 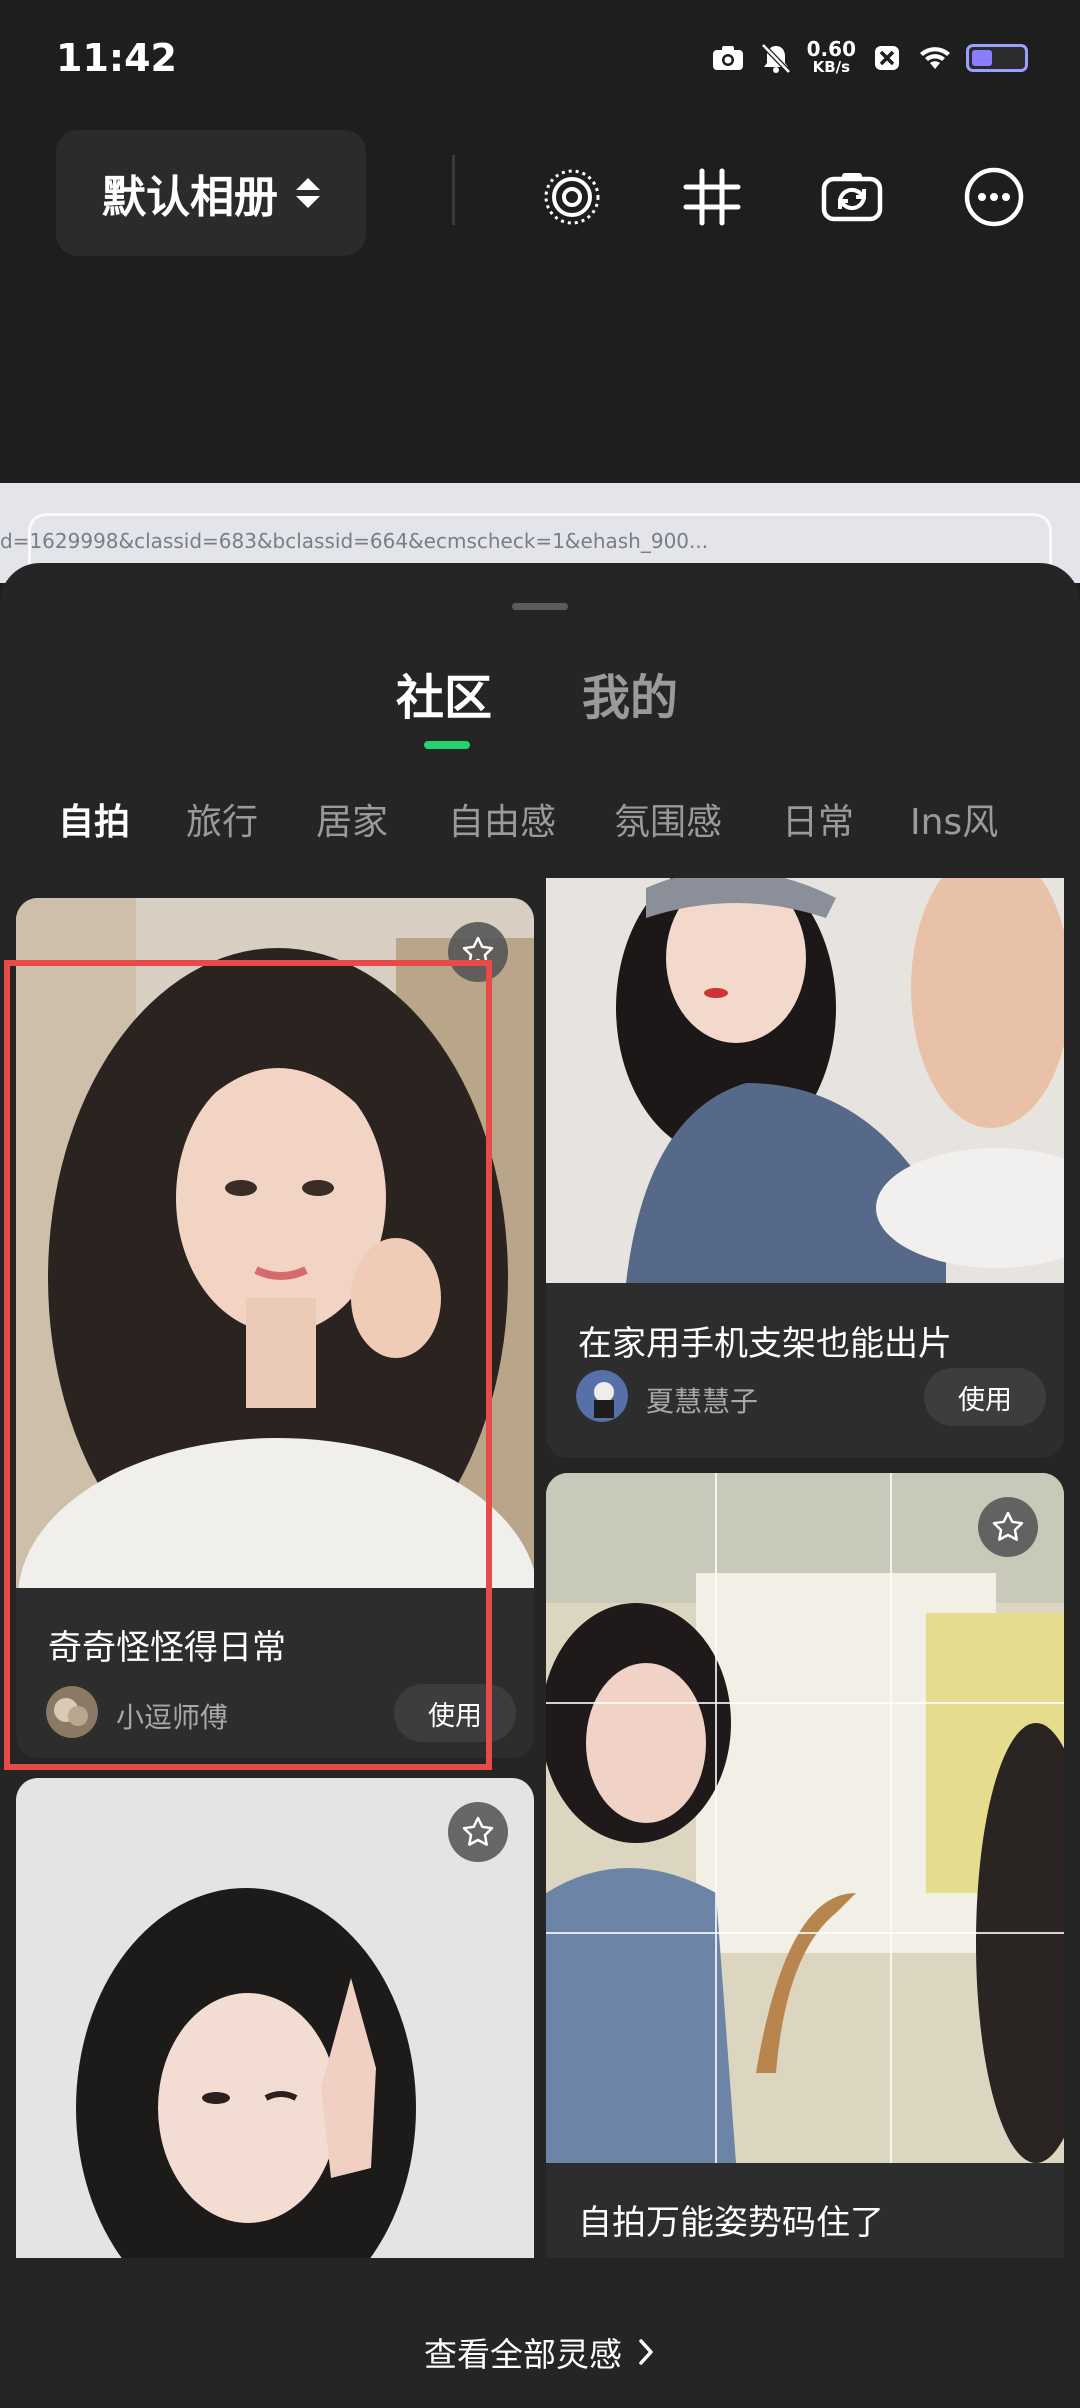 I want to click on net-speed-unit: KB/s, so click(x=831, y=67).